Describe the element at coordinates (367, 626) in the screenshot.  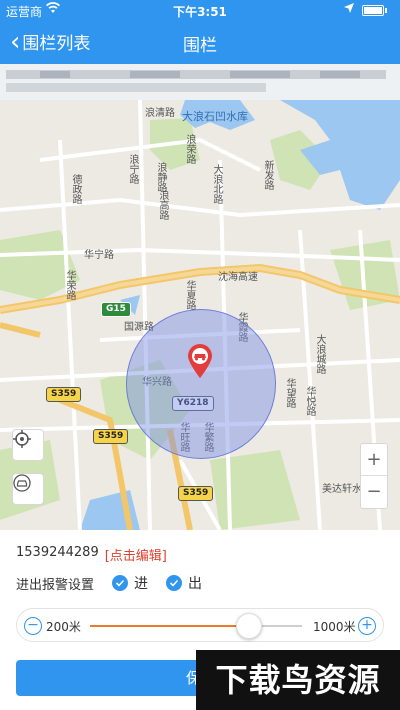
I see `increase-radius-button: +` at that location.